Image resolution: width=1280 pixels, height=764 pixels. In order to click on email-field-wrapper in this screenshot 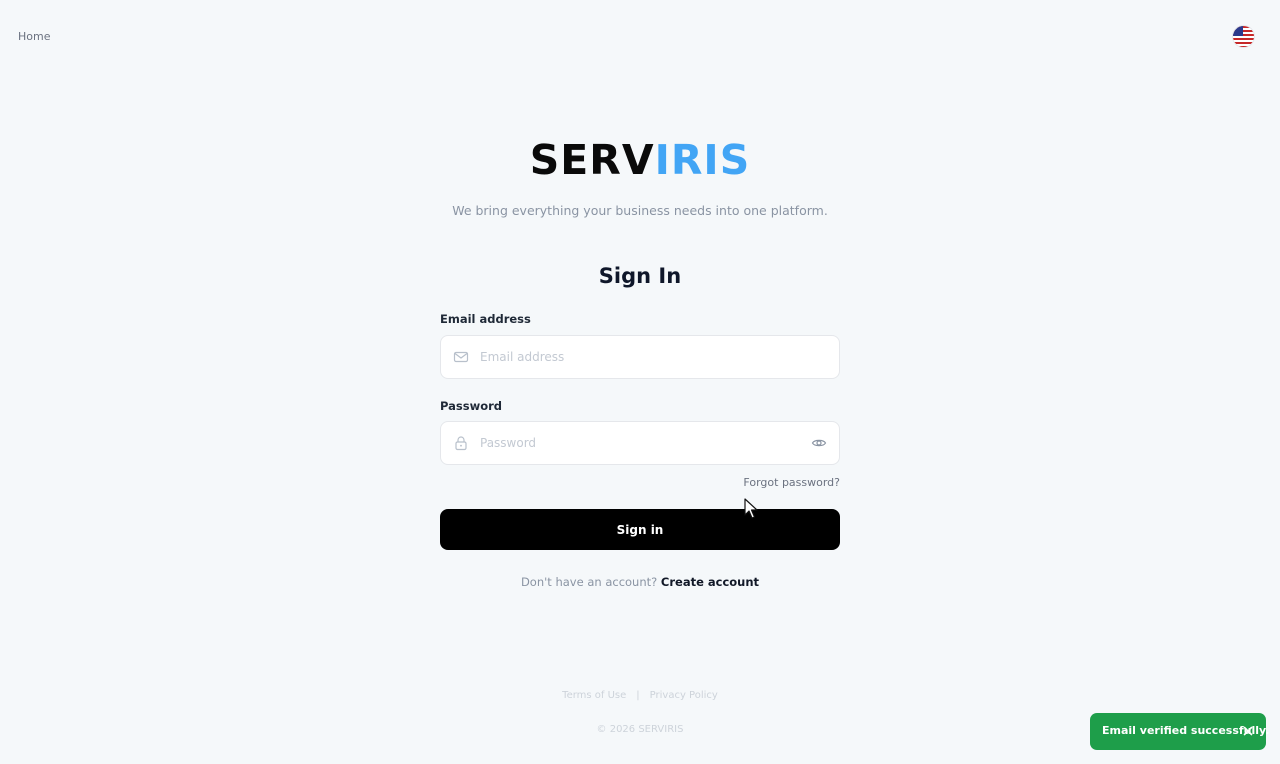, I will do `click(640, 357)`.